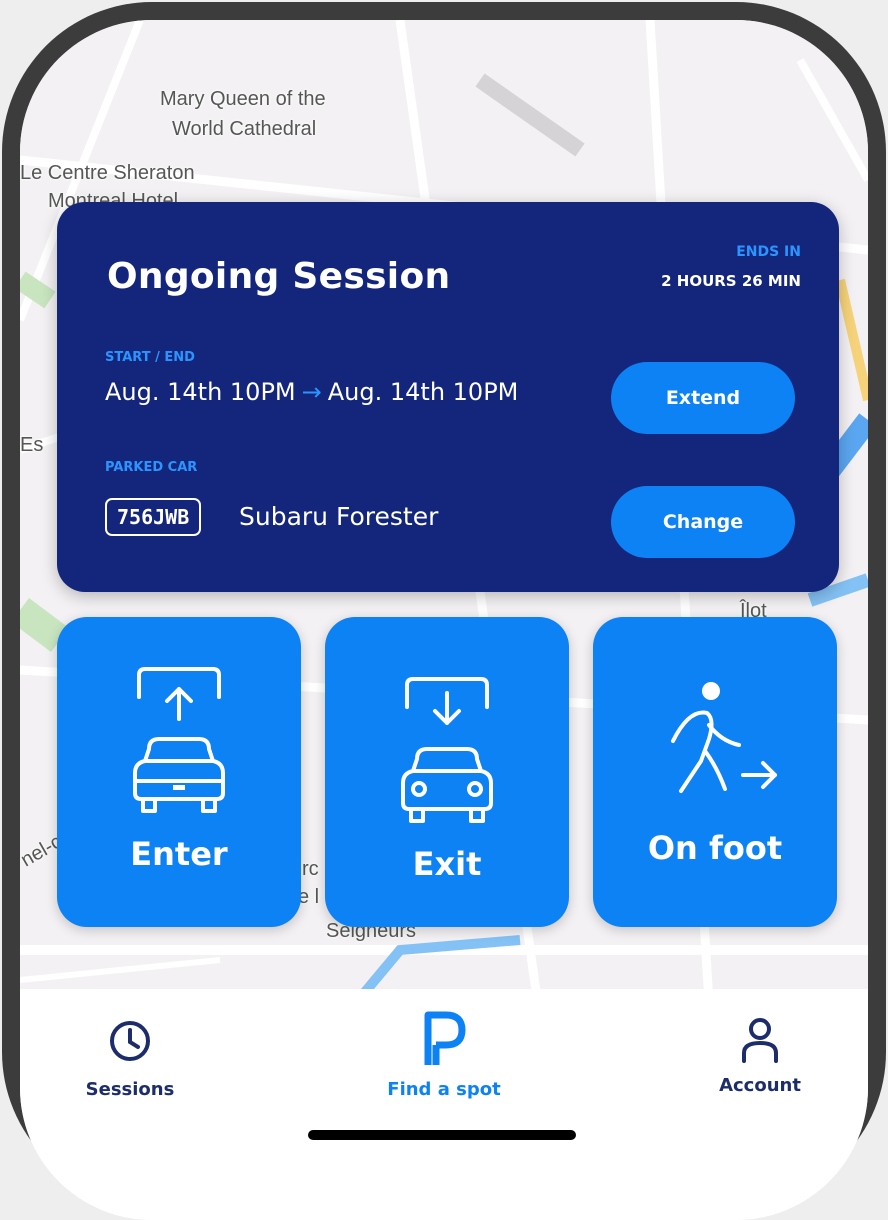  Describe the element at coordinates (760, 1085) in the screenshot. I see `tab-account-label: Account` at that location.